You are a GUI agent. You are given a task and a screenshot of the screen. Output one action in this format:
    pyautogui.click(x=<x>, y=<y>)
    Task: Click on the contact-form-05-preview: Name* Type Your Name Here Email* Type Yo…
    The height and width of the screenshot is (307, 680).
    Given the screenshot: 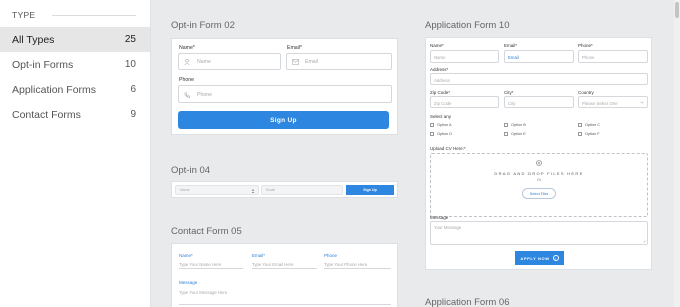 What is the action you would take?
    pyautogui.click(x=284, y=275)
    